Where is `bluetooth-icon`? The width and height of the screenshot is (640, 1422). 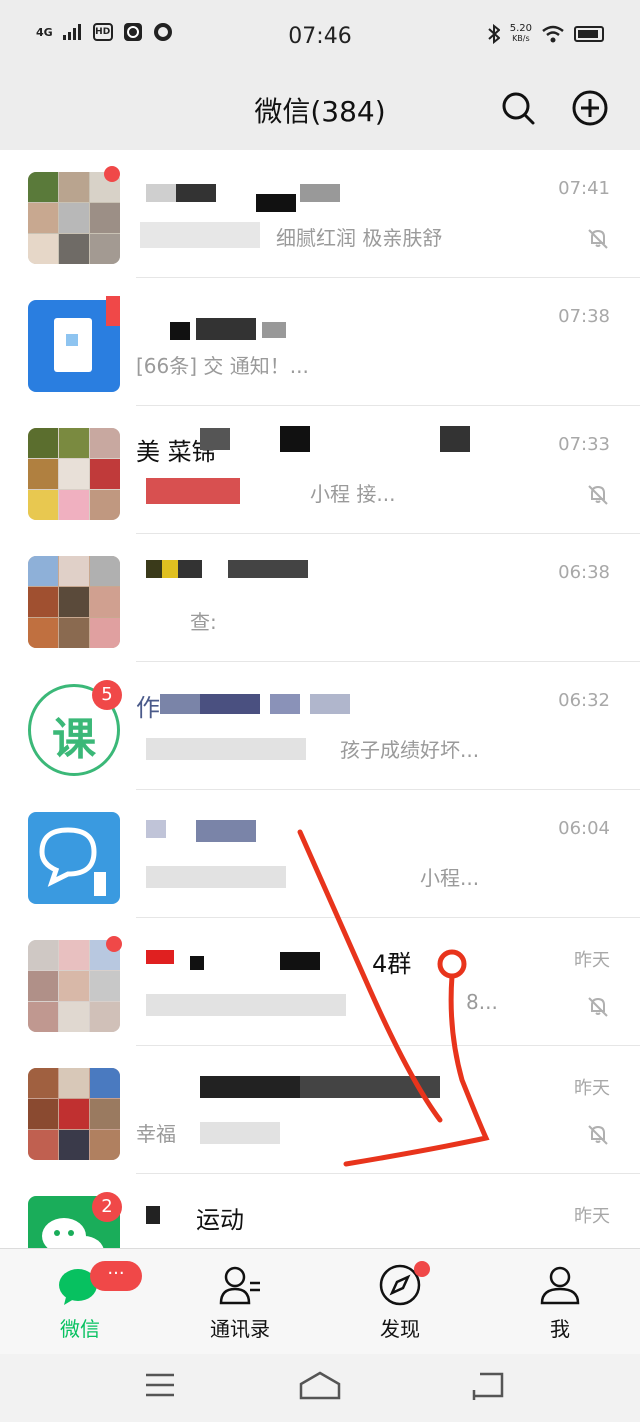
bluetooth-icon is located at coordinates (494, 34).